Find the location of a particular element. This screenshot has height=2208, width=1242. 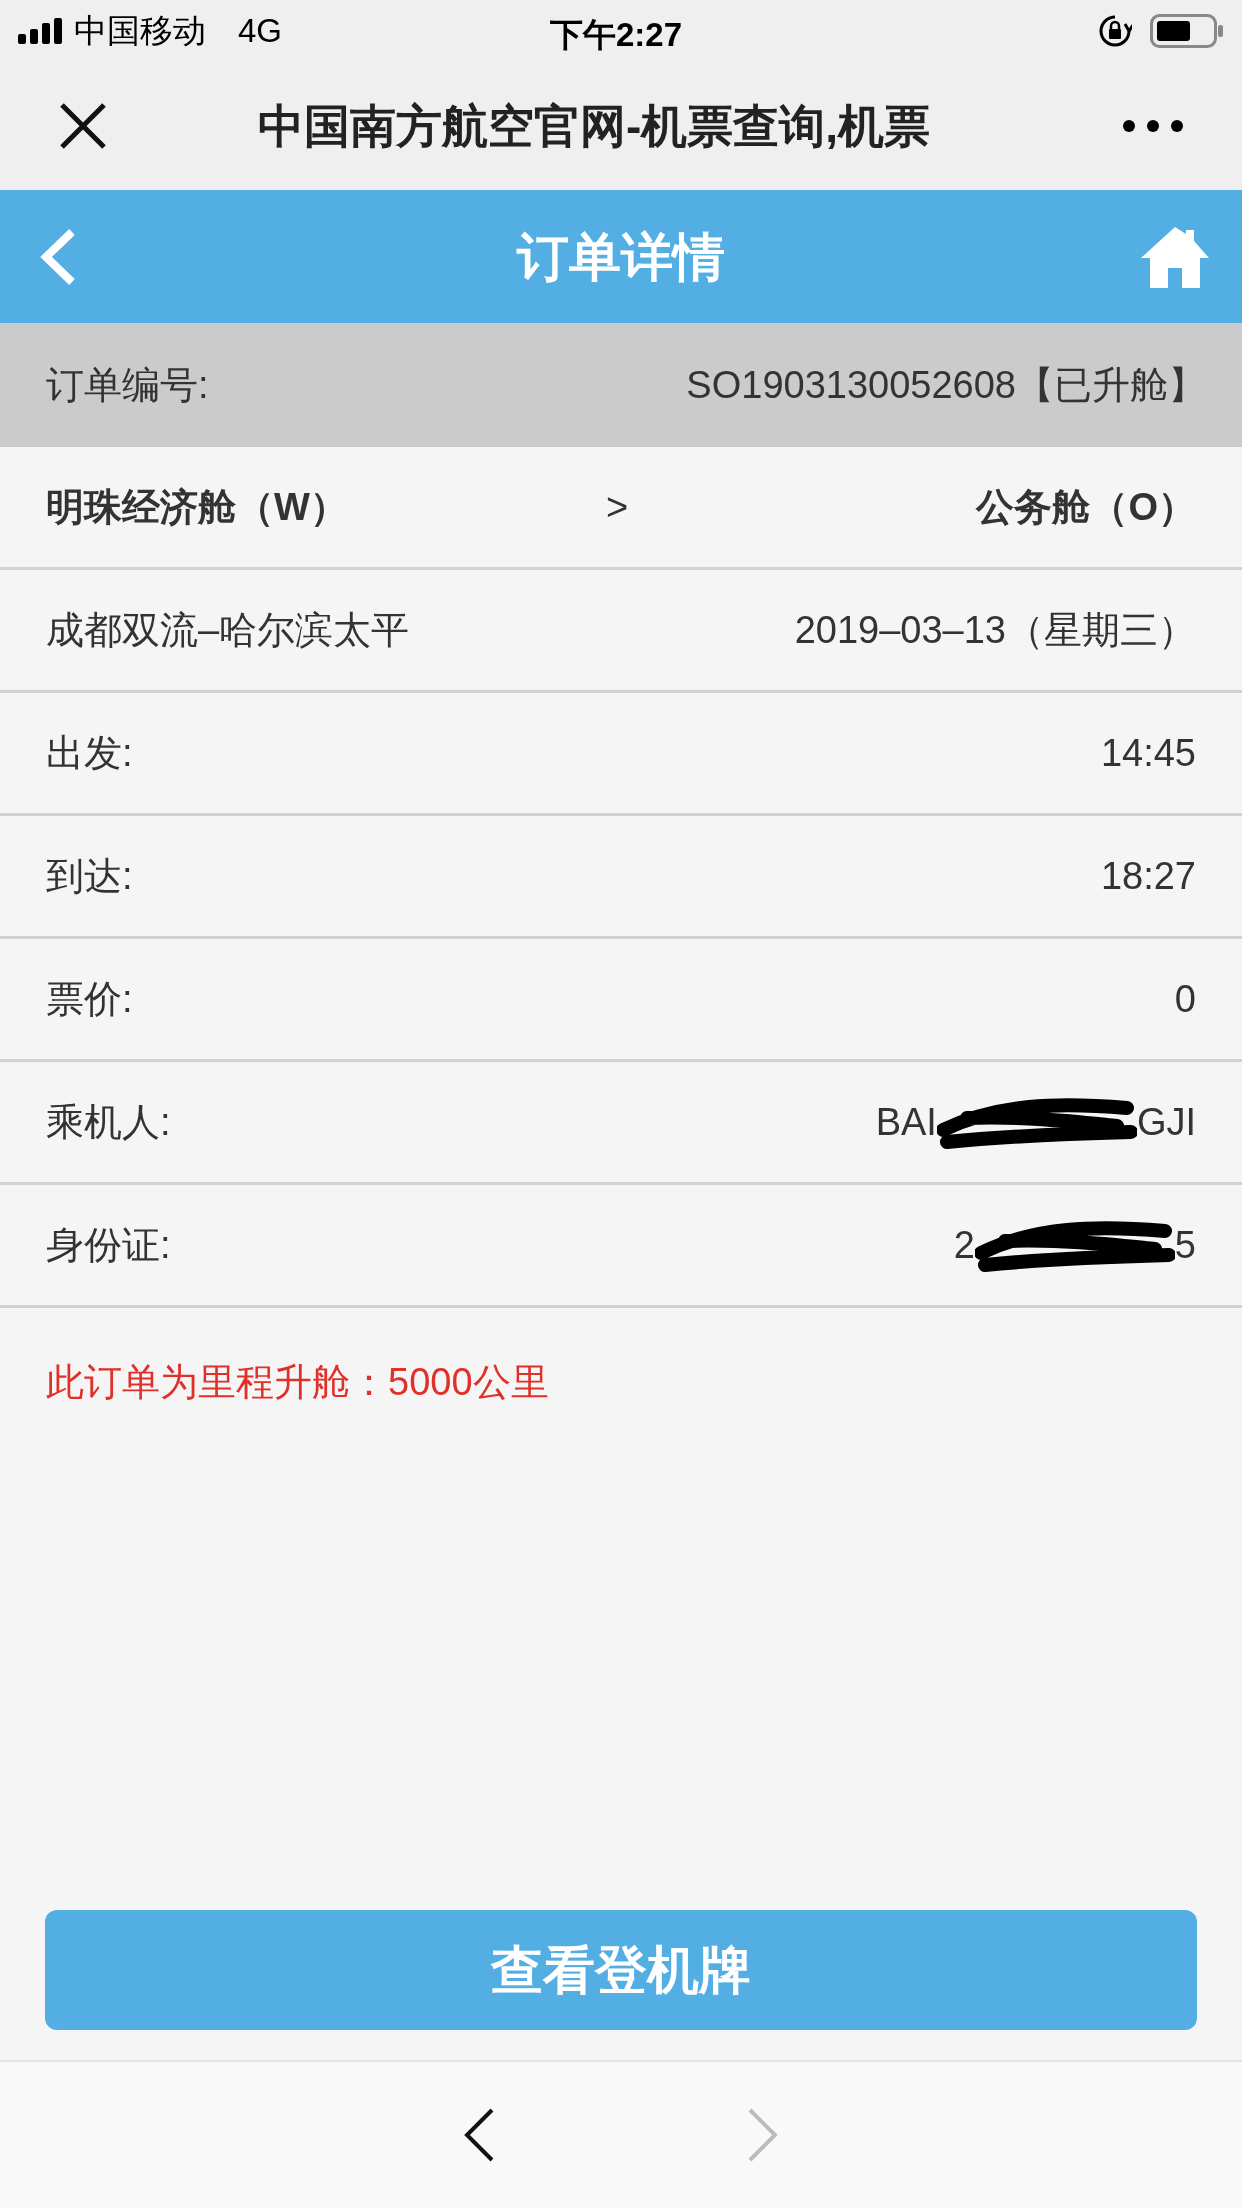

more-icon is located at coordinates (1153, 126).